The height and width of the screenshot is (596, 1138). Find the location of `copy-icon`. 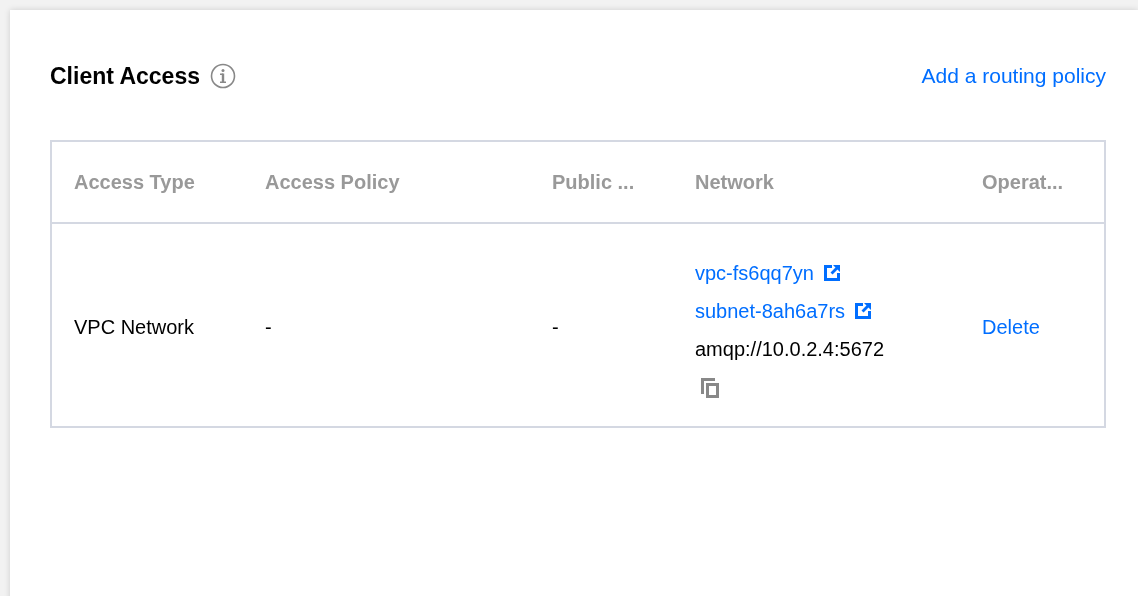

copy-icon is located at coordinates (710, 388).